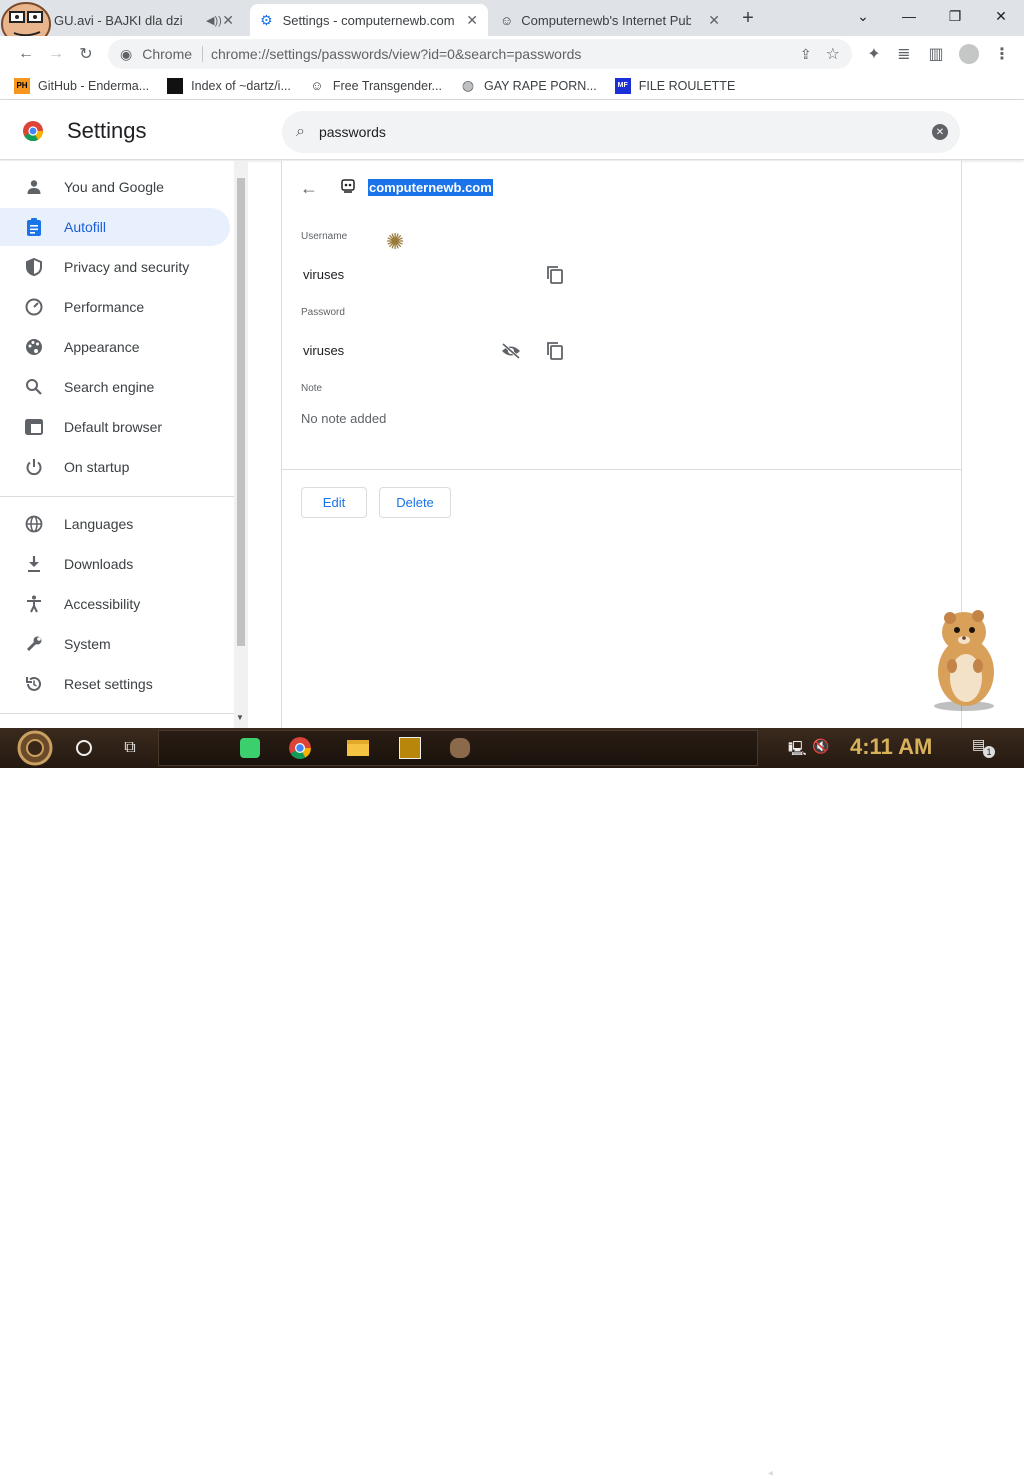  Describe the element at coordinates (555, 353) in the screenshot. I see `copy-password-icon` at that location.